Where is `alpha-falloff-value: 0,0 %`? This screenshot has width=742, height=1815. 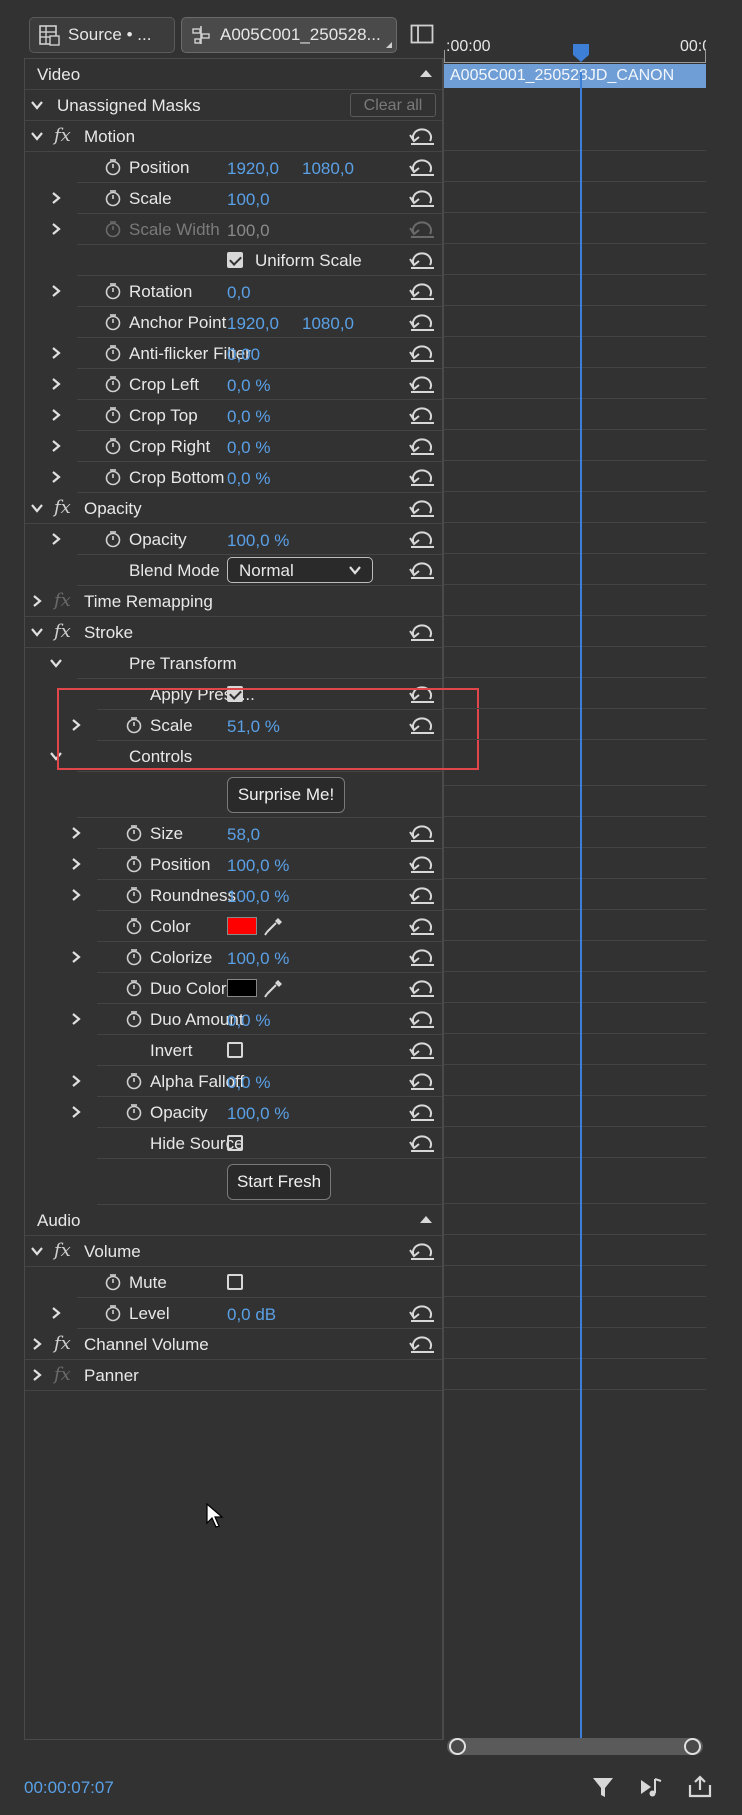 alpha-falloff-value: 0,0 % is located at coordinates (248, 1083).